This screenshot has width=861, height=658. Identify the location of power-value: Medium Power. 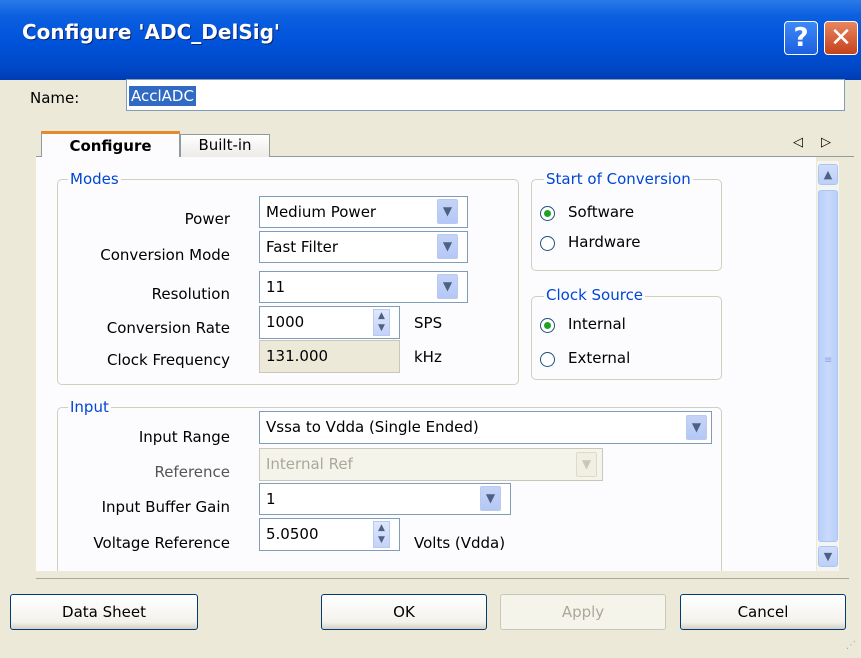
(321, 212).